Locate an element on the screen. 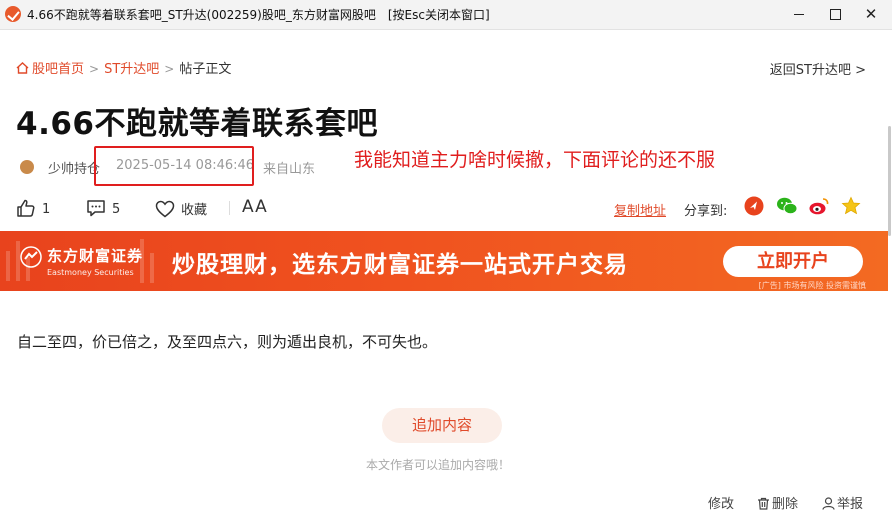 The image size is (892, 512). banner-logo-en: Eastmoney Securities is located at coordinates (90, 272).